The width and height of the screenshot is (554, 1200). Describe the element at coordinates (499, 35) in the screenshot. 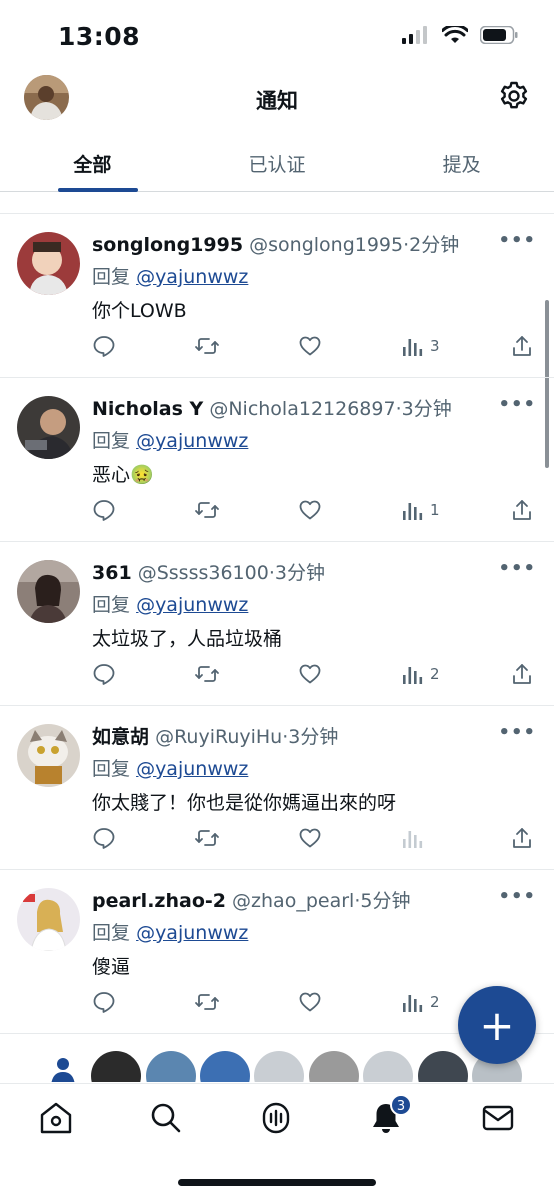

I see `battery-icon` at that location.